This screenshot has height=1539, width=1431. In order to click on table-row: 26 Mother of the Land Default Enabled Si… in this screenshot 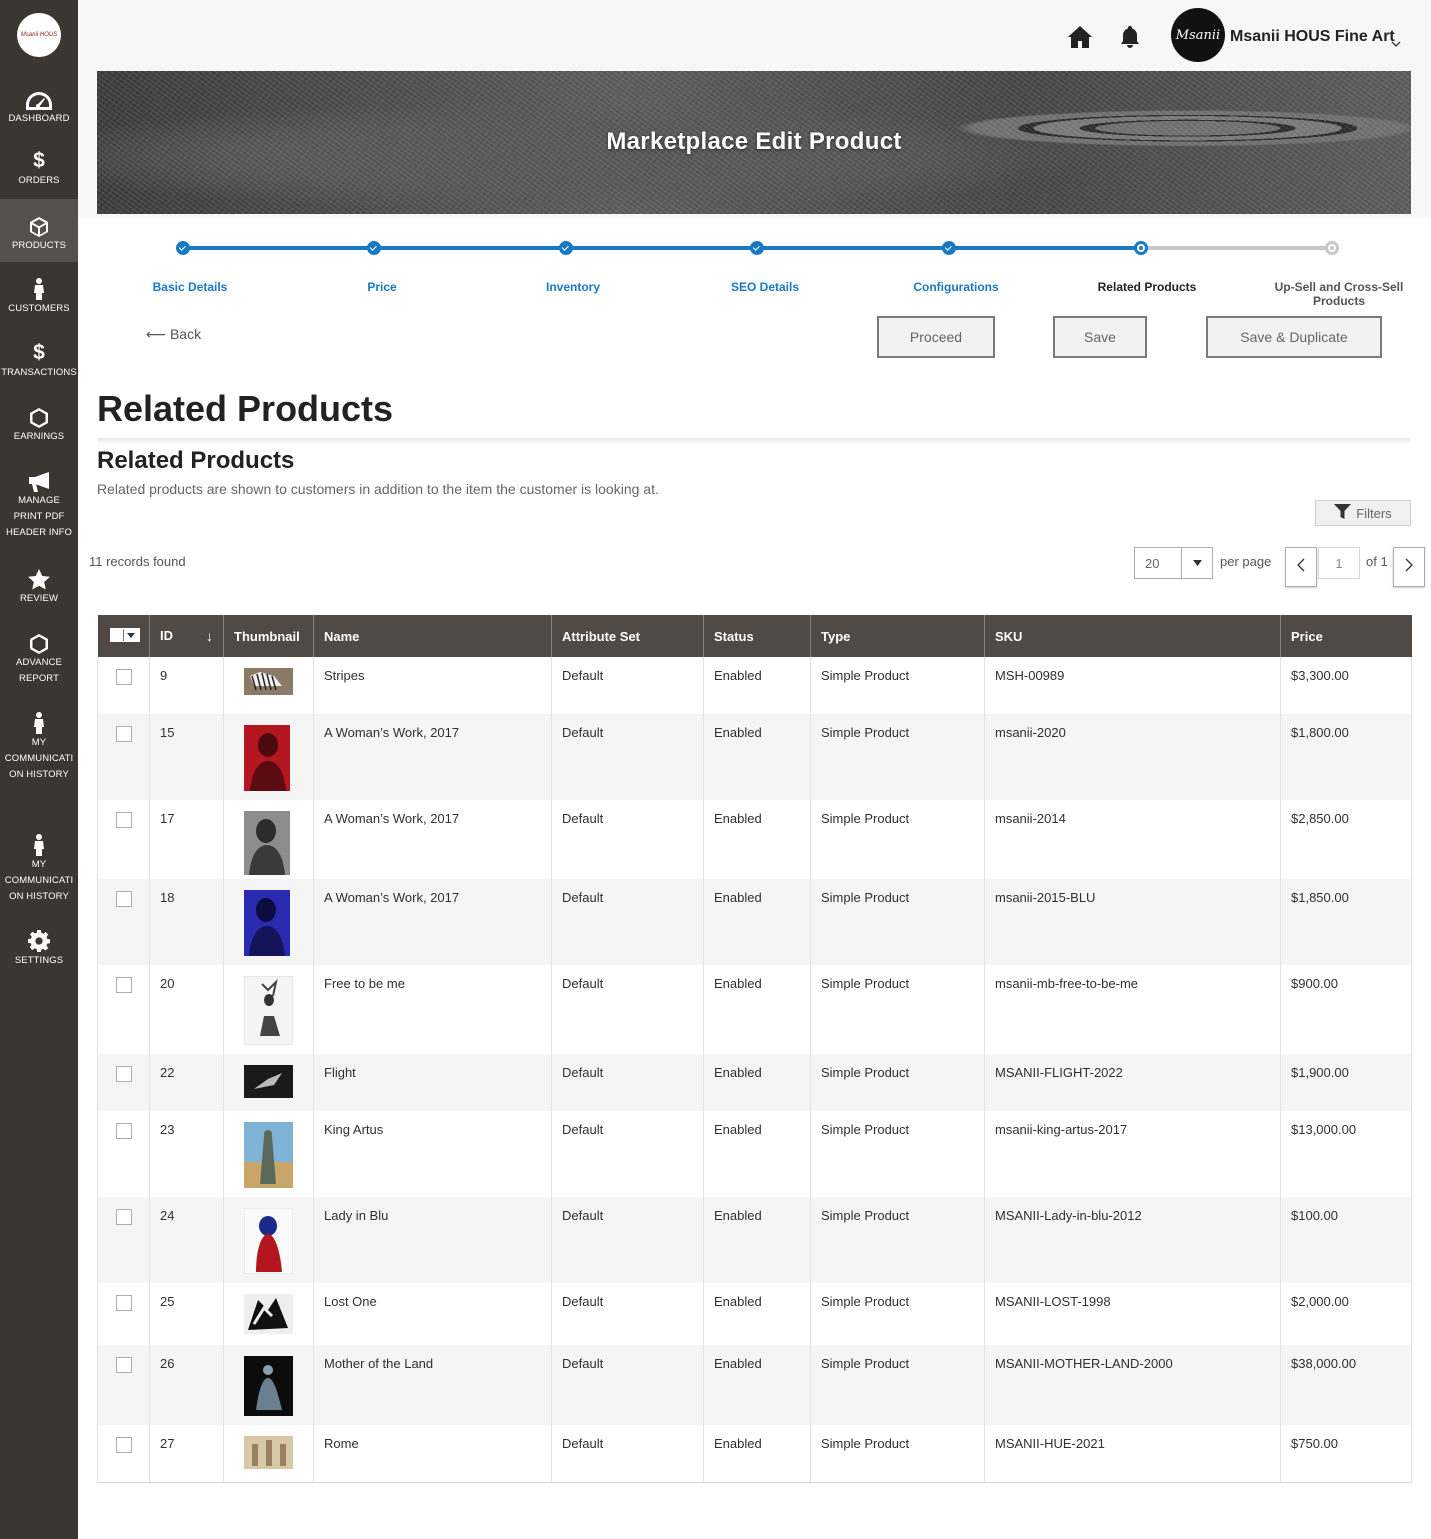, I will do `click(754, 1385)`.